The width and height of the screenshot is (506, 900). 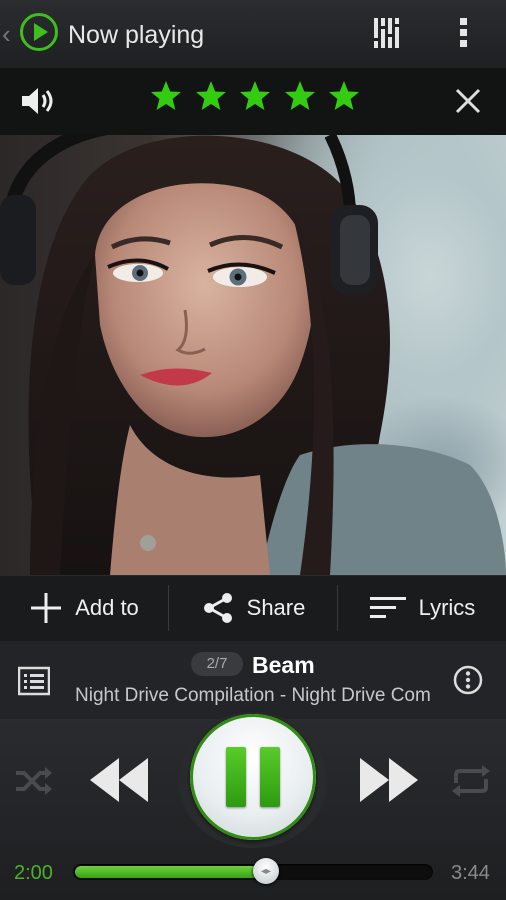 I want to click on plus-icon, so click(x=46, y=608).